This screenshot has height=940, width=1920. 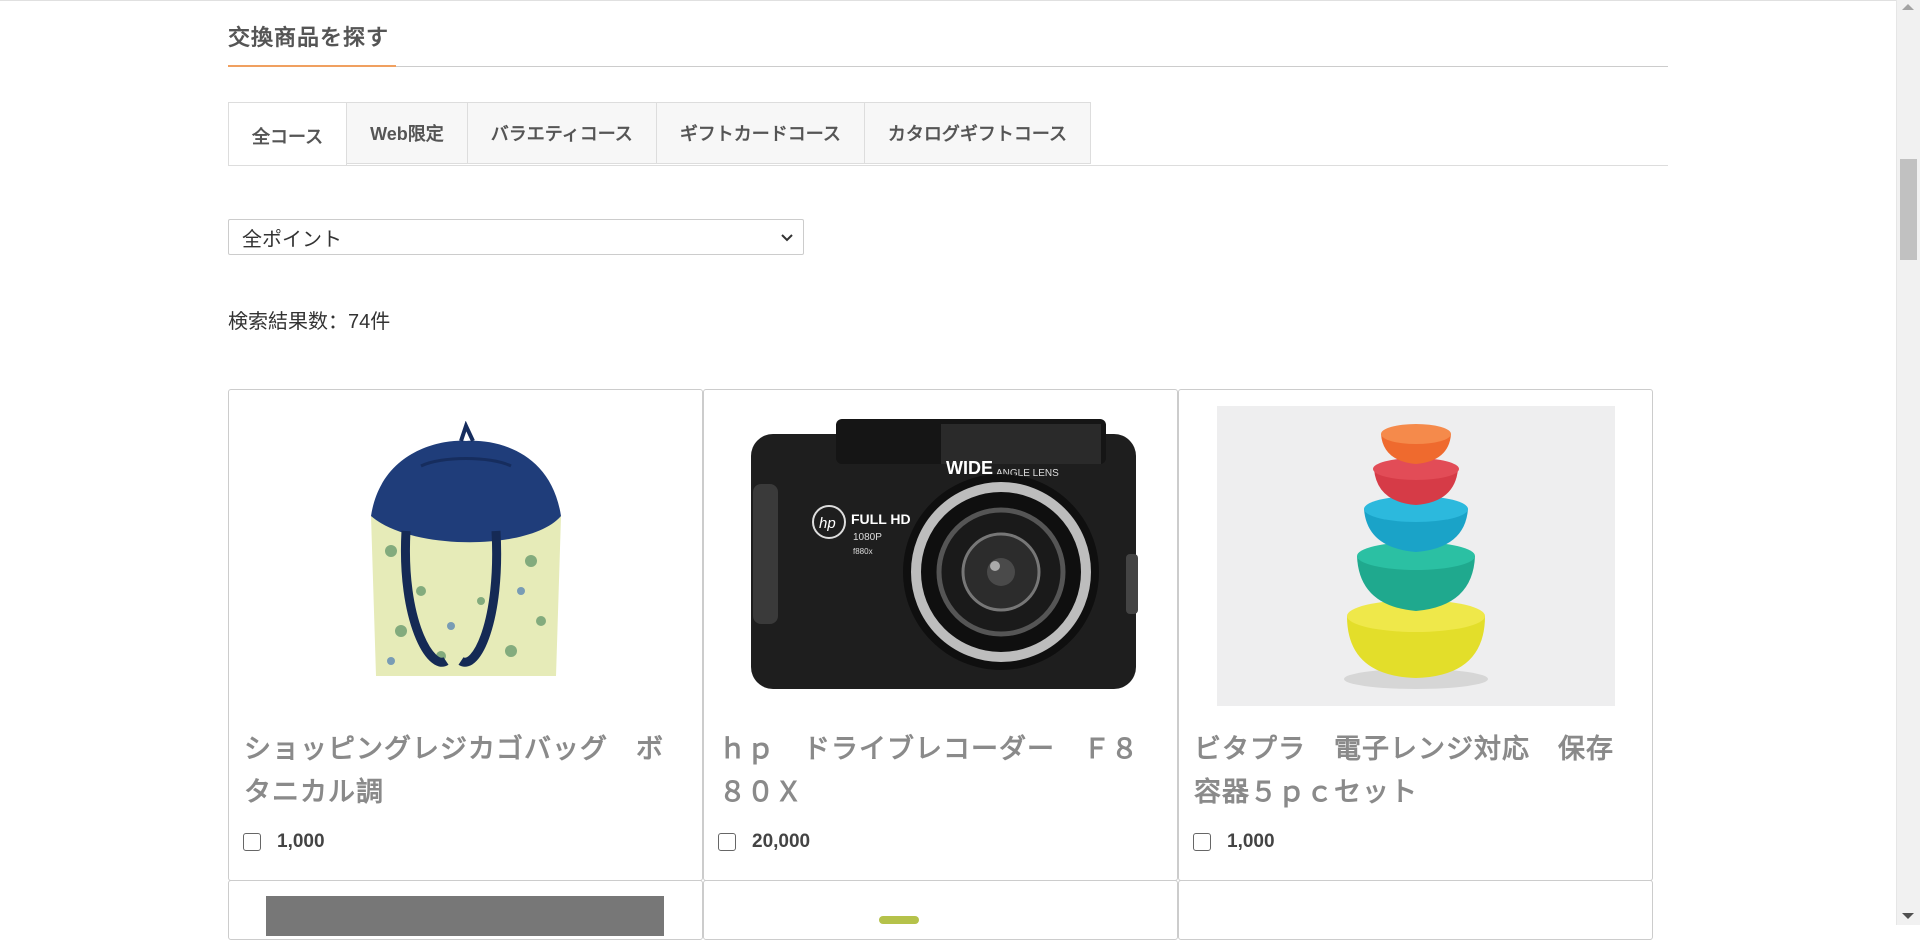 What do you see at coordinates (288, 134) in the screenshot?
I see `tab-all-courses: 全コース` at bounding box center [288, 134].